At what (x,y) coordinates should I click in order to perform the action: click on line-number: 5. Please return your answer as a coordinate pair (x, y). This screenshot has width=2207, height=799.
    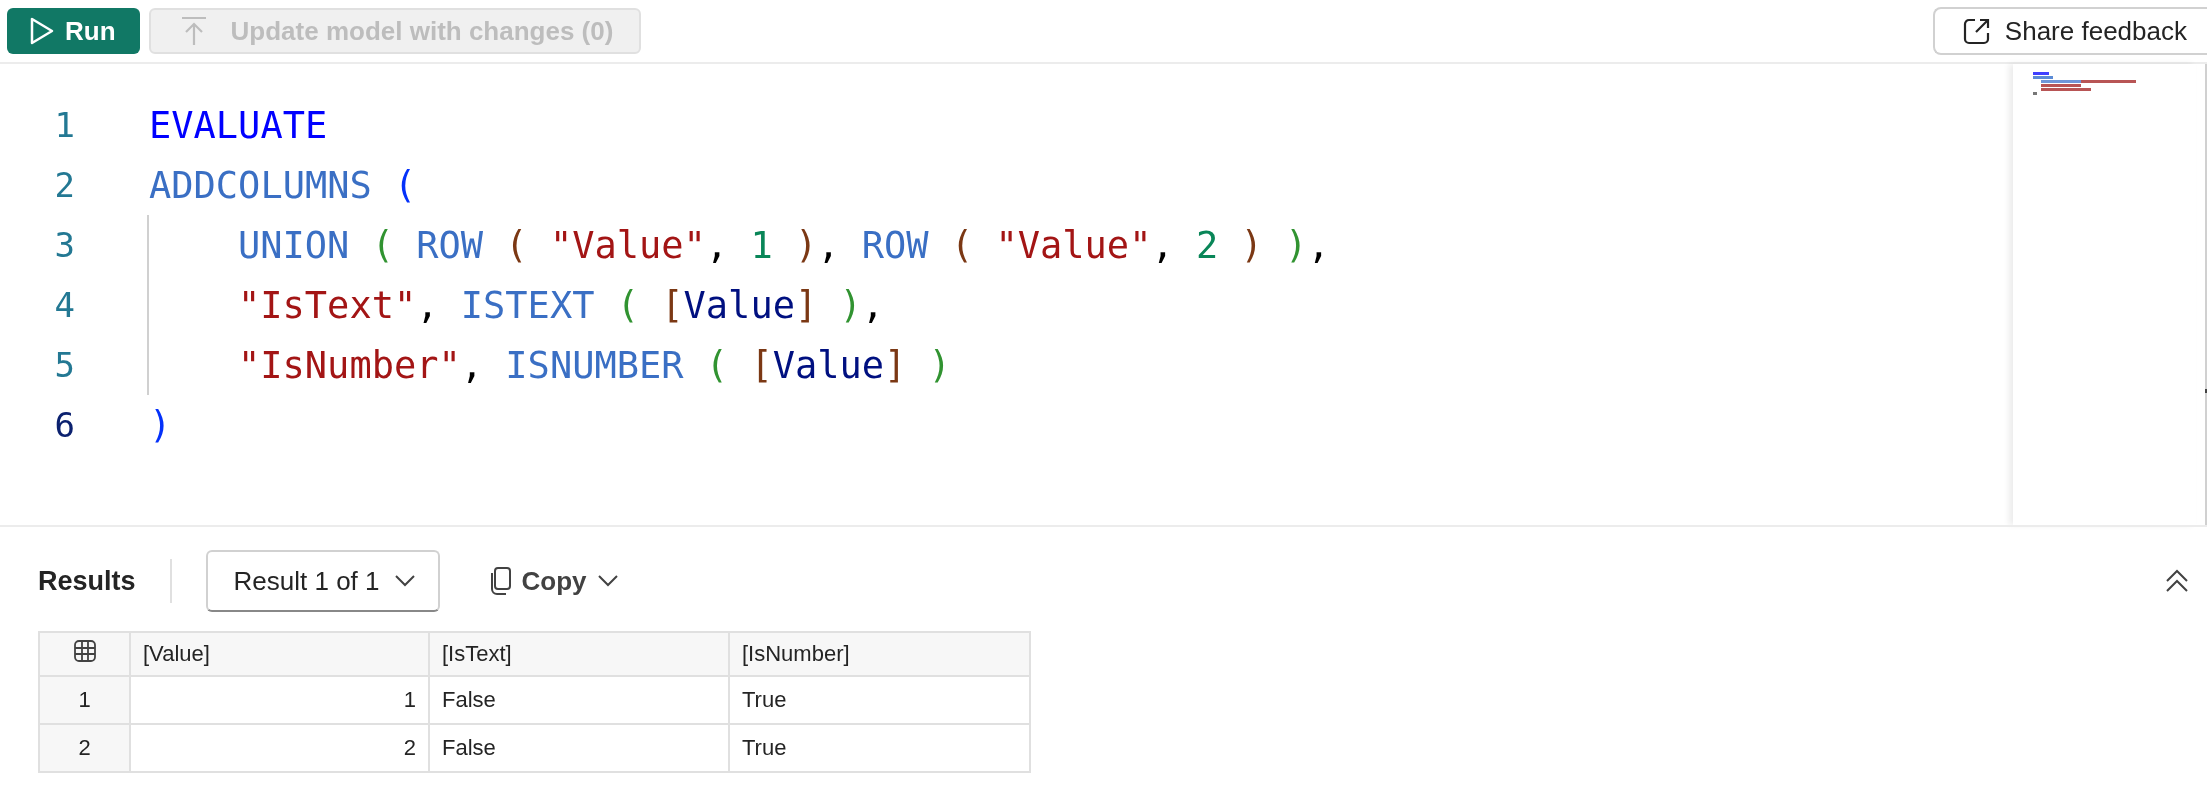
    Looking at the image, I should click on (64, 365).